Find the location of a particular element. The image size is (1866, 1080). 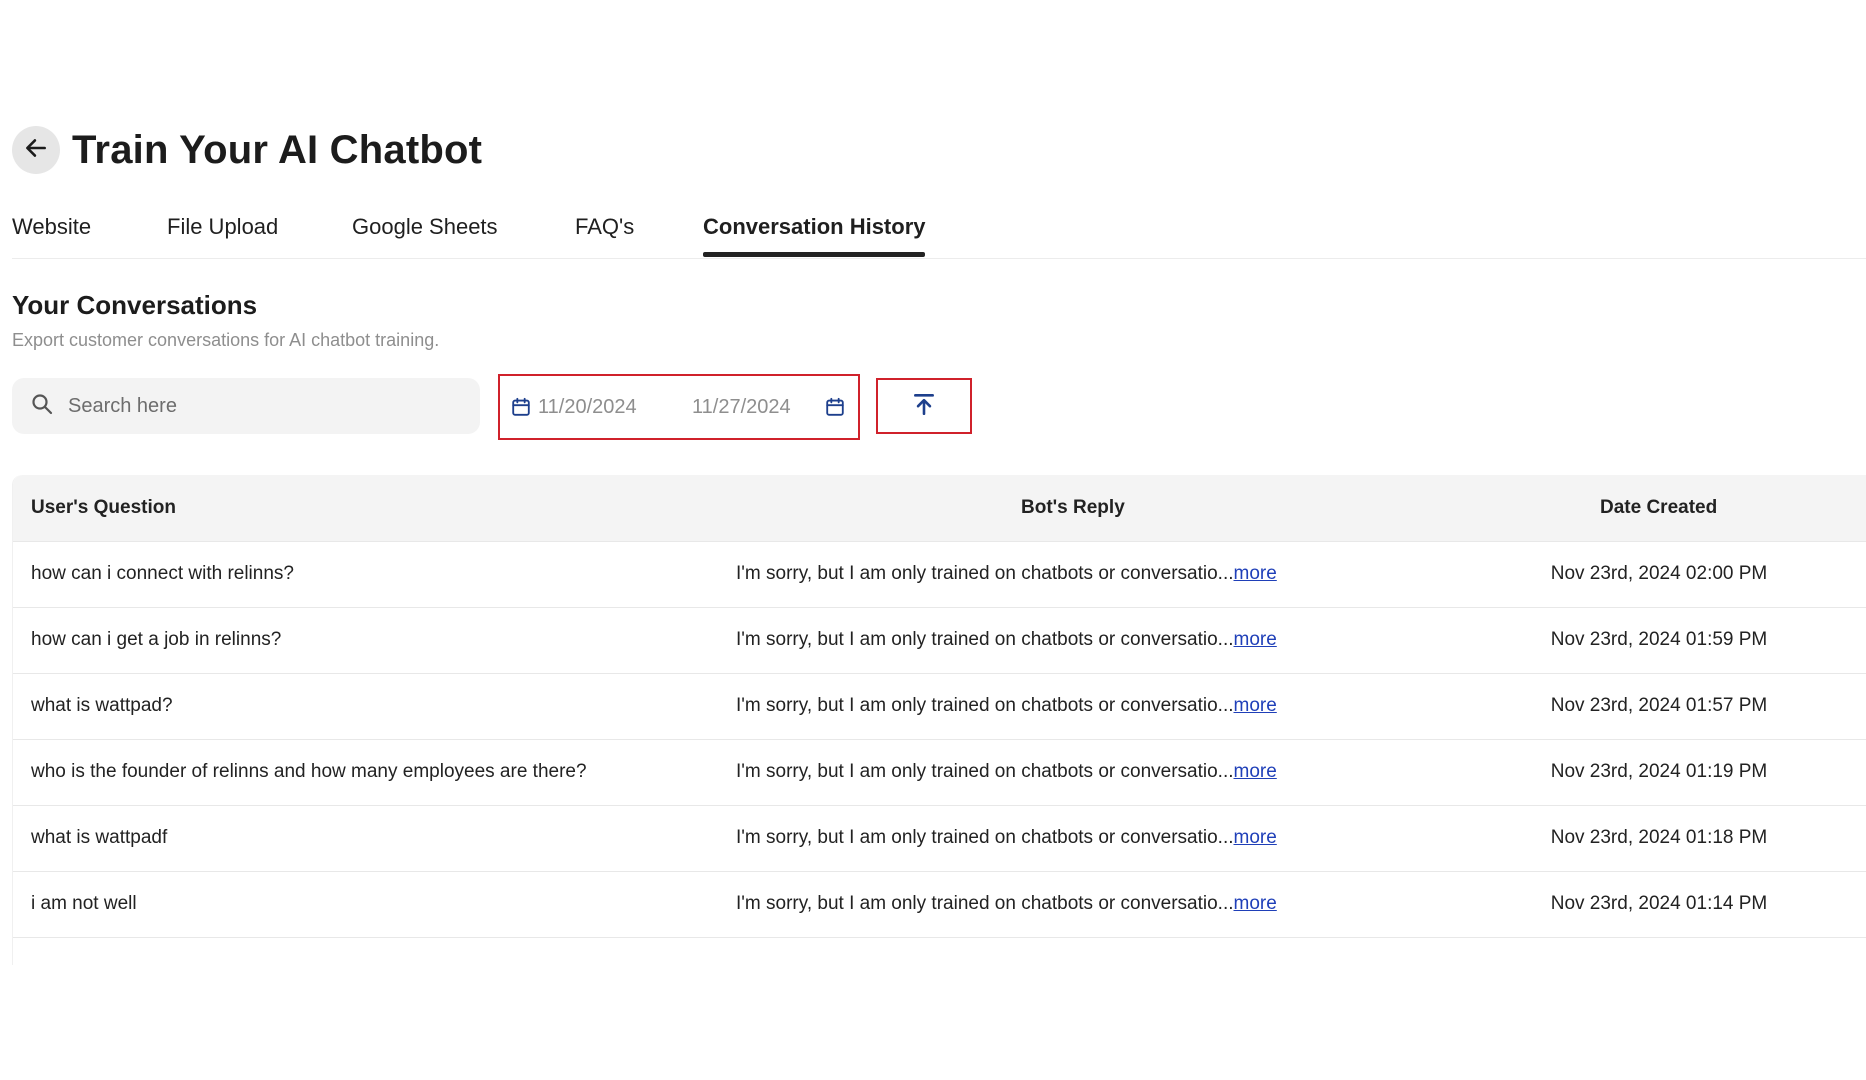

question-cell: what is wattpad? is located at coordinates (102, 705).